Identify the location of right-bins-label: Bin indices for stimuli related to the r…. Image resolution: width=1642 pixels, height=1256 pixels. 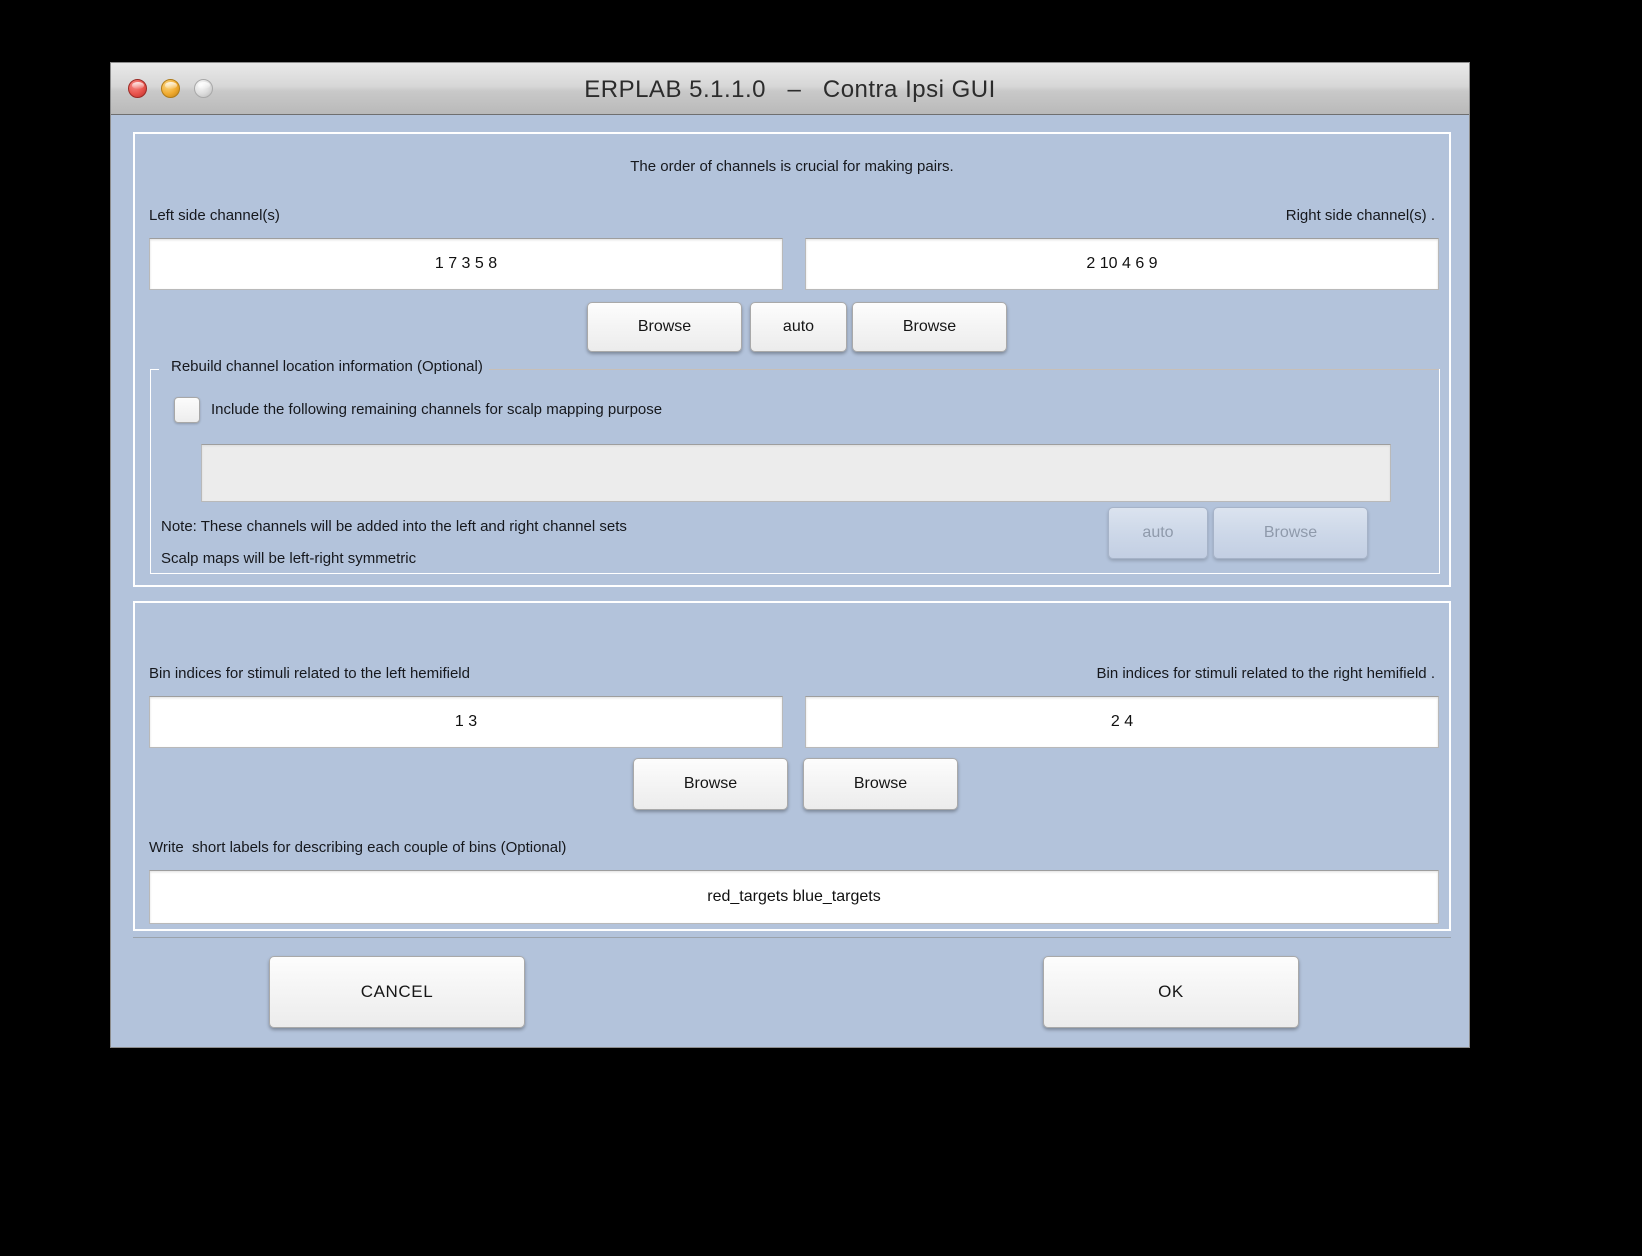
(1266, 673).